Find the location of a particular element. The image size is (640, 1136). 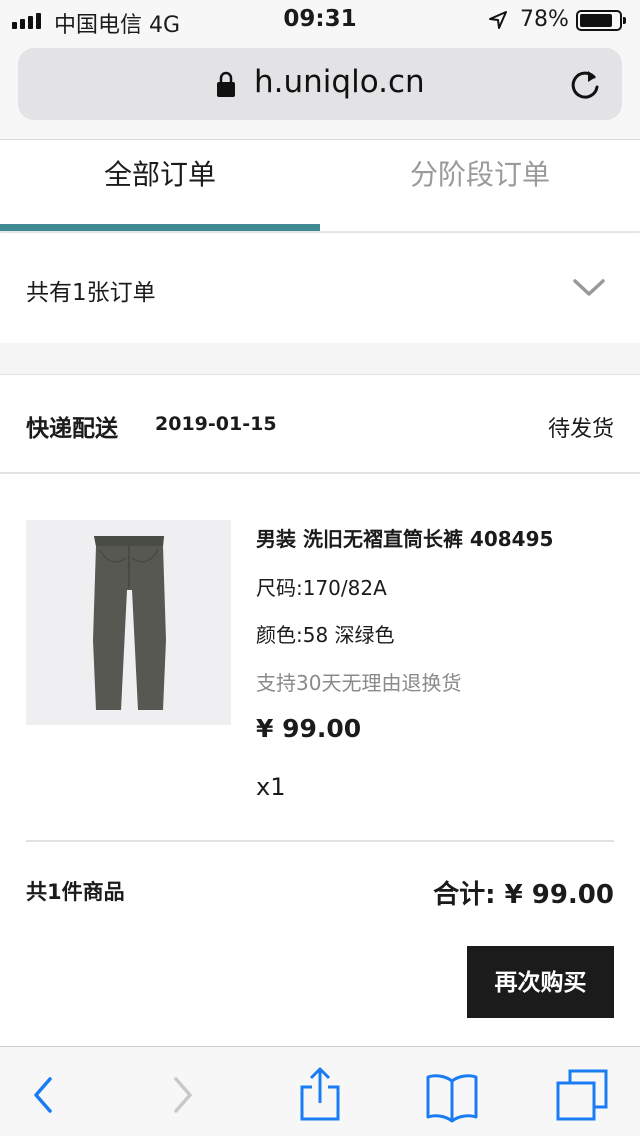

share-icon is located at coordinates (320, 1095).